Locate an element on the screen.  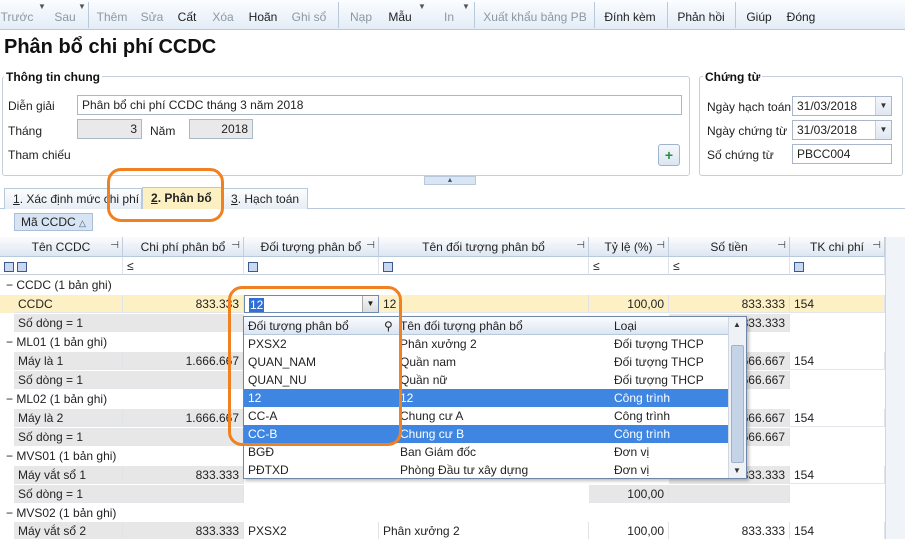
collapse-panel-button: ▲ is located at coordinates (450, 180).